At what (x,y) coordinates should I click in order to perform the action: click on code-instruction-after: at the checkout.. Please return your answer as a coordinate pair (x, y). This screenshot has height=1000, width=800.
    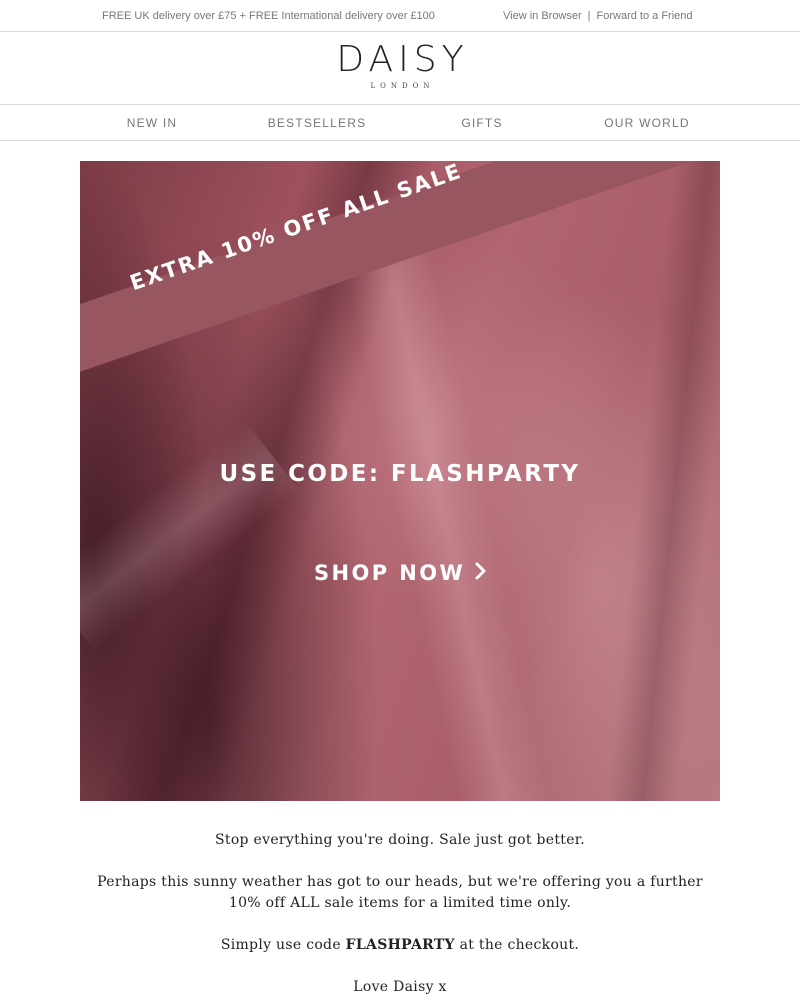
    Looking at the image, I should click on (517, 945).